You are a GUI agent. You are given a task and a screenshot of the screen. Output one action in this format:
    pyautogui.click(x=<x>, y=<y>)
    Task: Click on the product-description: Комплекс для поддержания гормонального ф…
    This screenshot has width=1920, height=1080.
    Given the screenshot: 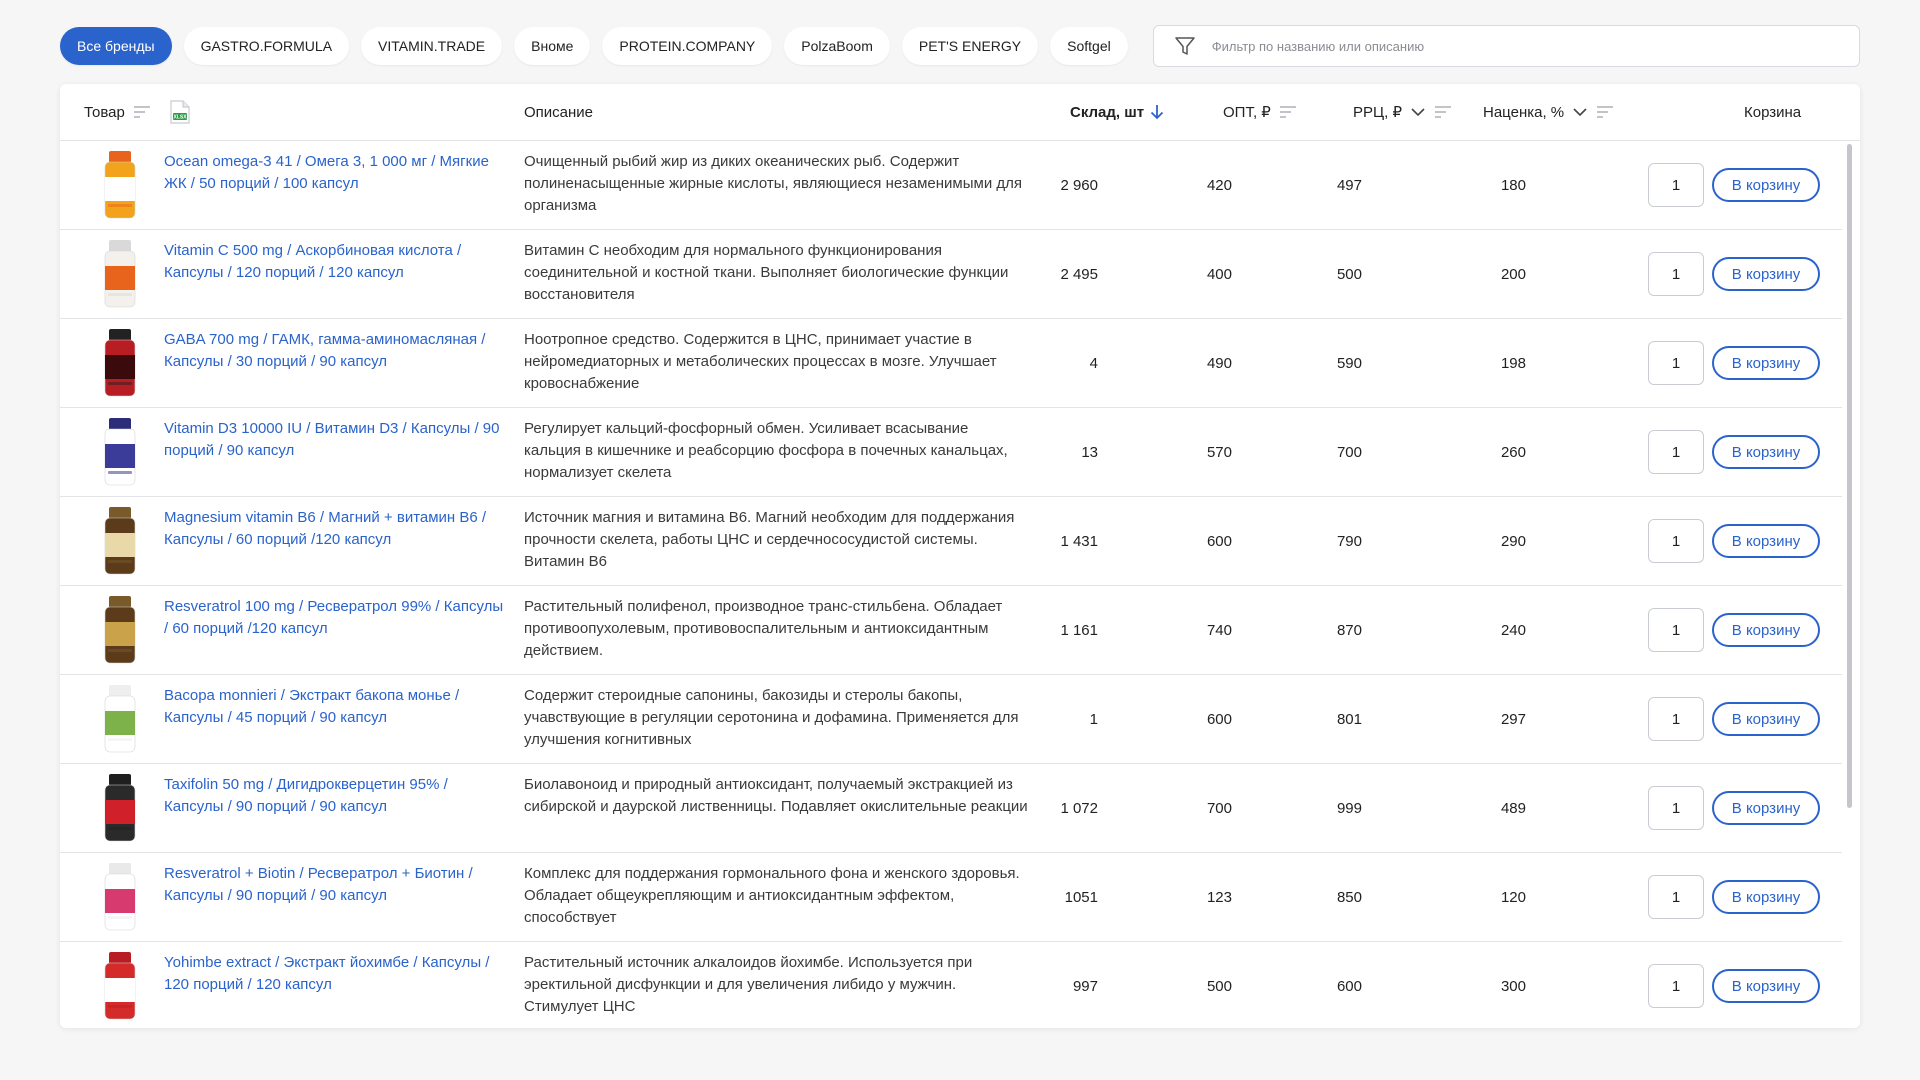 What is the action you would take?
    pyautogui.click(x=772, y=895)
    